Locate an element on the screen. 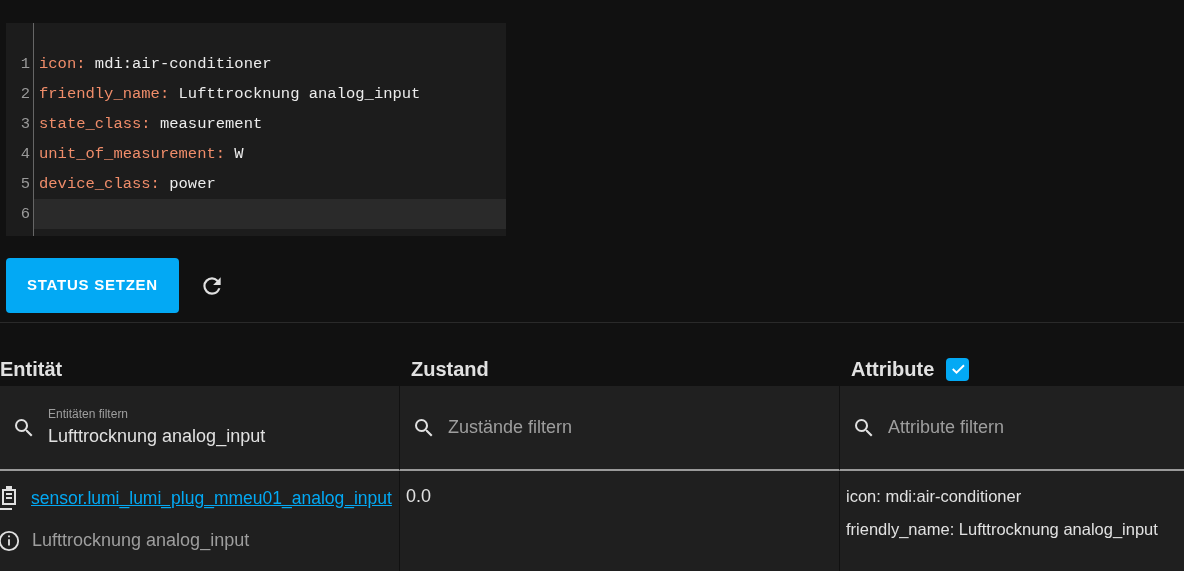 Image resolution: width=1184 pixels, height=571 pixels. line-number: 6 is located at coordinates (25, 214).